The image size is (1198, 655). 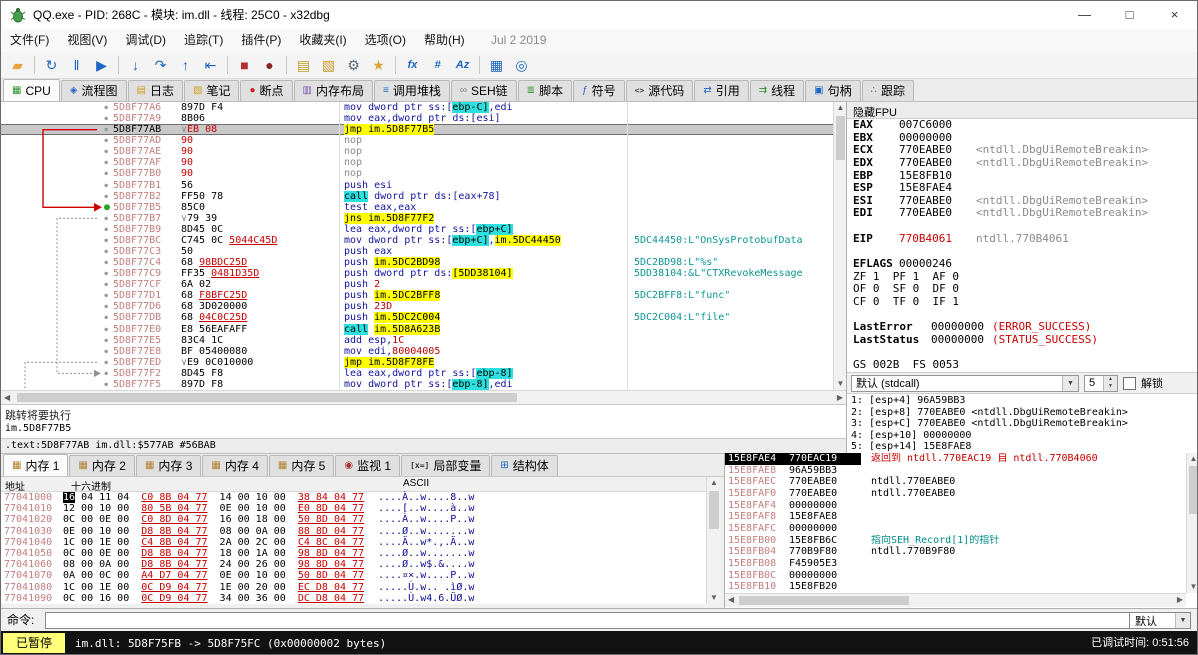 What do you see at coordinates (444, 40) in the screenshot?
I see `menu-item: 帮助(H)` at bounding box center [444, 40].